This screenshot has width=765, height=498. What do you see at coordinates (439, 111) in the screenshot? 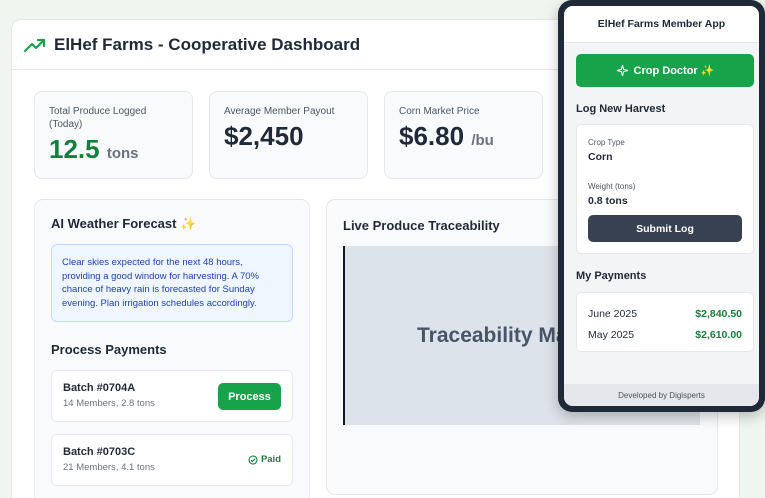
I see `stat-label: Corn Market Price` at bounding box center [439, 111].